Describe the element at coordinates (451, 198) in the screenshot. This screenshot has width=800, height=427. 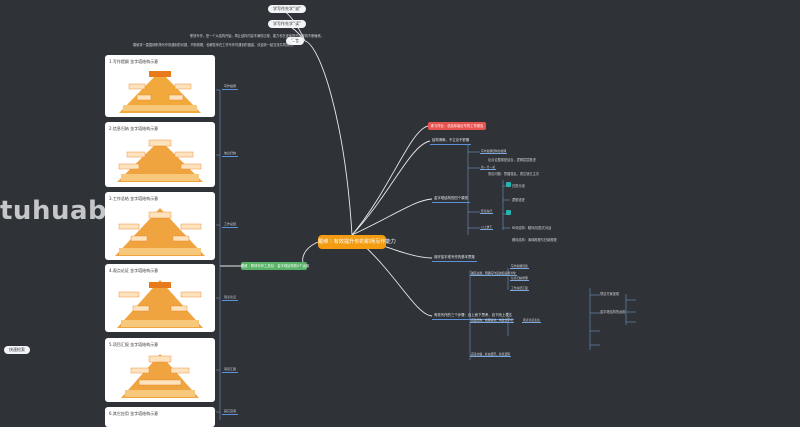
I see `branch-principles: 金字塔结构的四个原则` at that location.